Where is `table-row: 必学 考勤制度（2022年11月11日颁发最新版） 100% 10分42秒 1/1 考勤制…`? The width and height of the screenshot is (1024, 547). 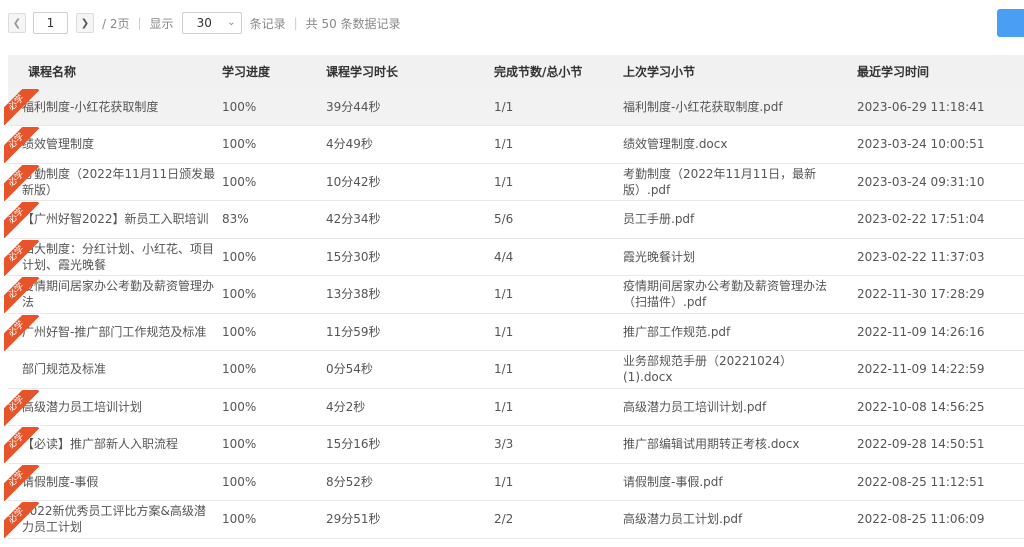
table-row: 必学 考勤制度（2022年11月11日颁发最新版） 100% 10分42秒 1/1 考勤制… is located at coordinates (514, 182).